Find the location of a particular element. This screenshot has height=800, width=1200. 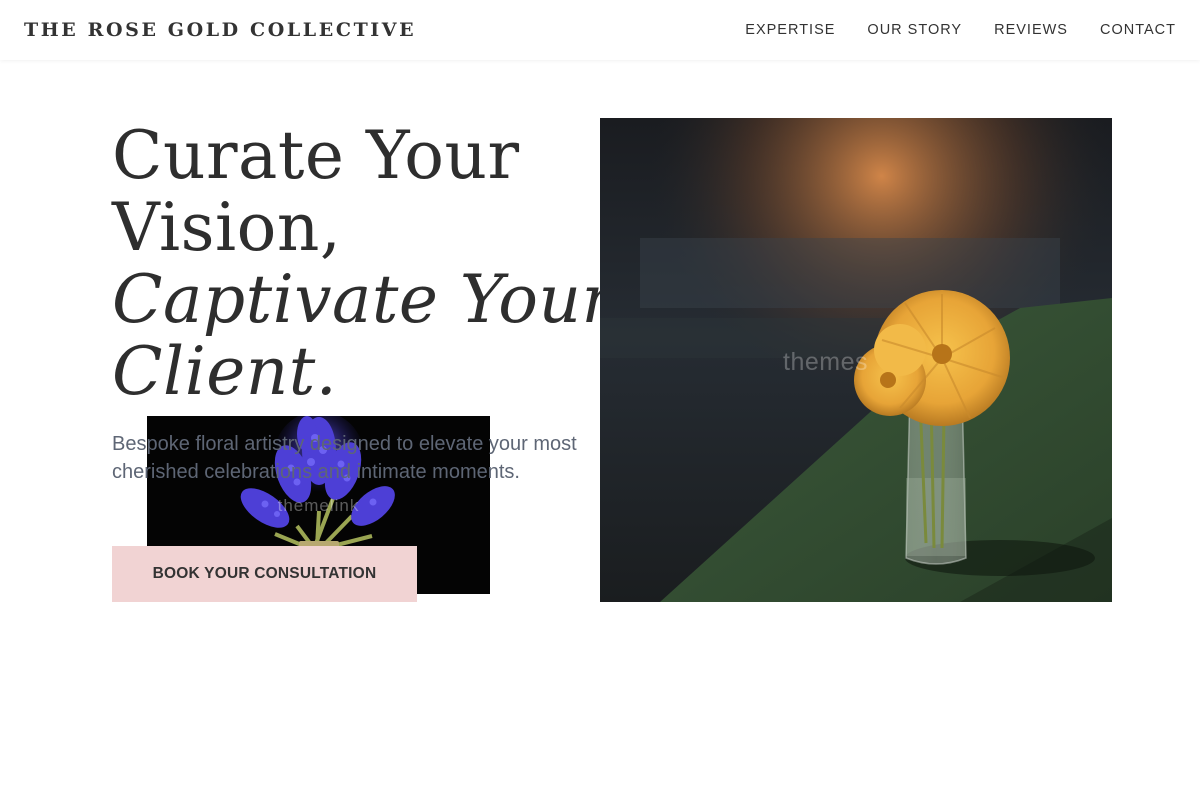

main-image-watermark: themes is located at coordinates (825, 362).